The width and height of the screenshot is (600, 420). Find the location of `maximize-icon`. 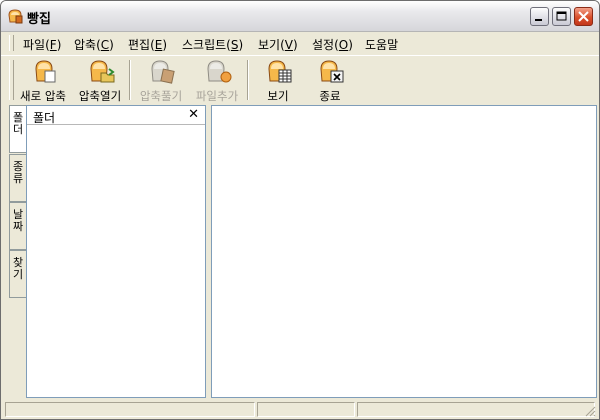

maximize-icon is located at coordinates (561, 16).